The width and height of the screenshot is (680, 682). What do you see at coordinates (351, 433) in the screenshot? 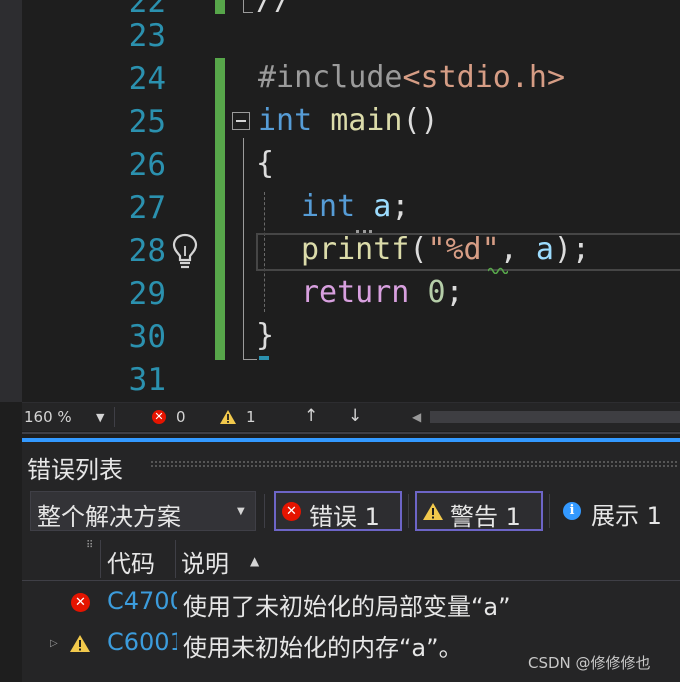
I see `panel-divider` at bounding box center [351, 433].